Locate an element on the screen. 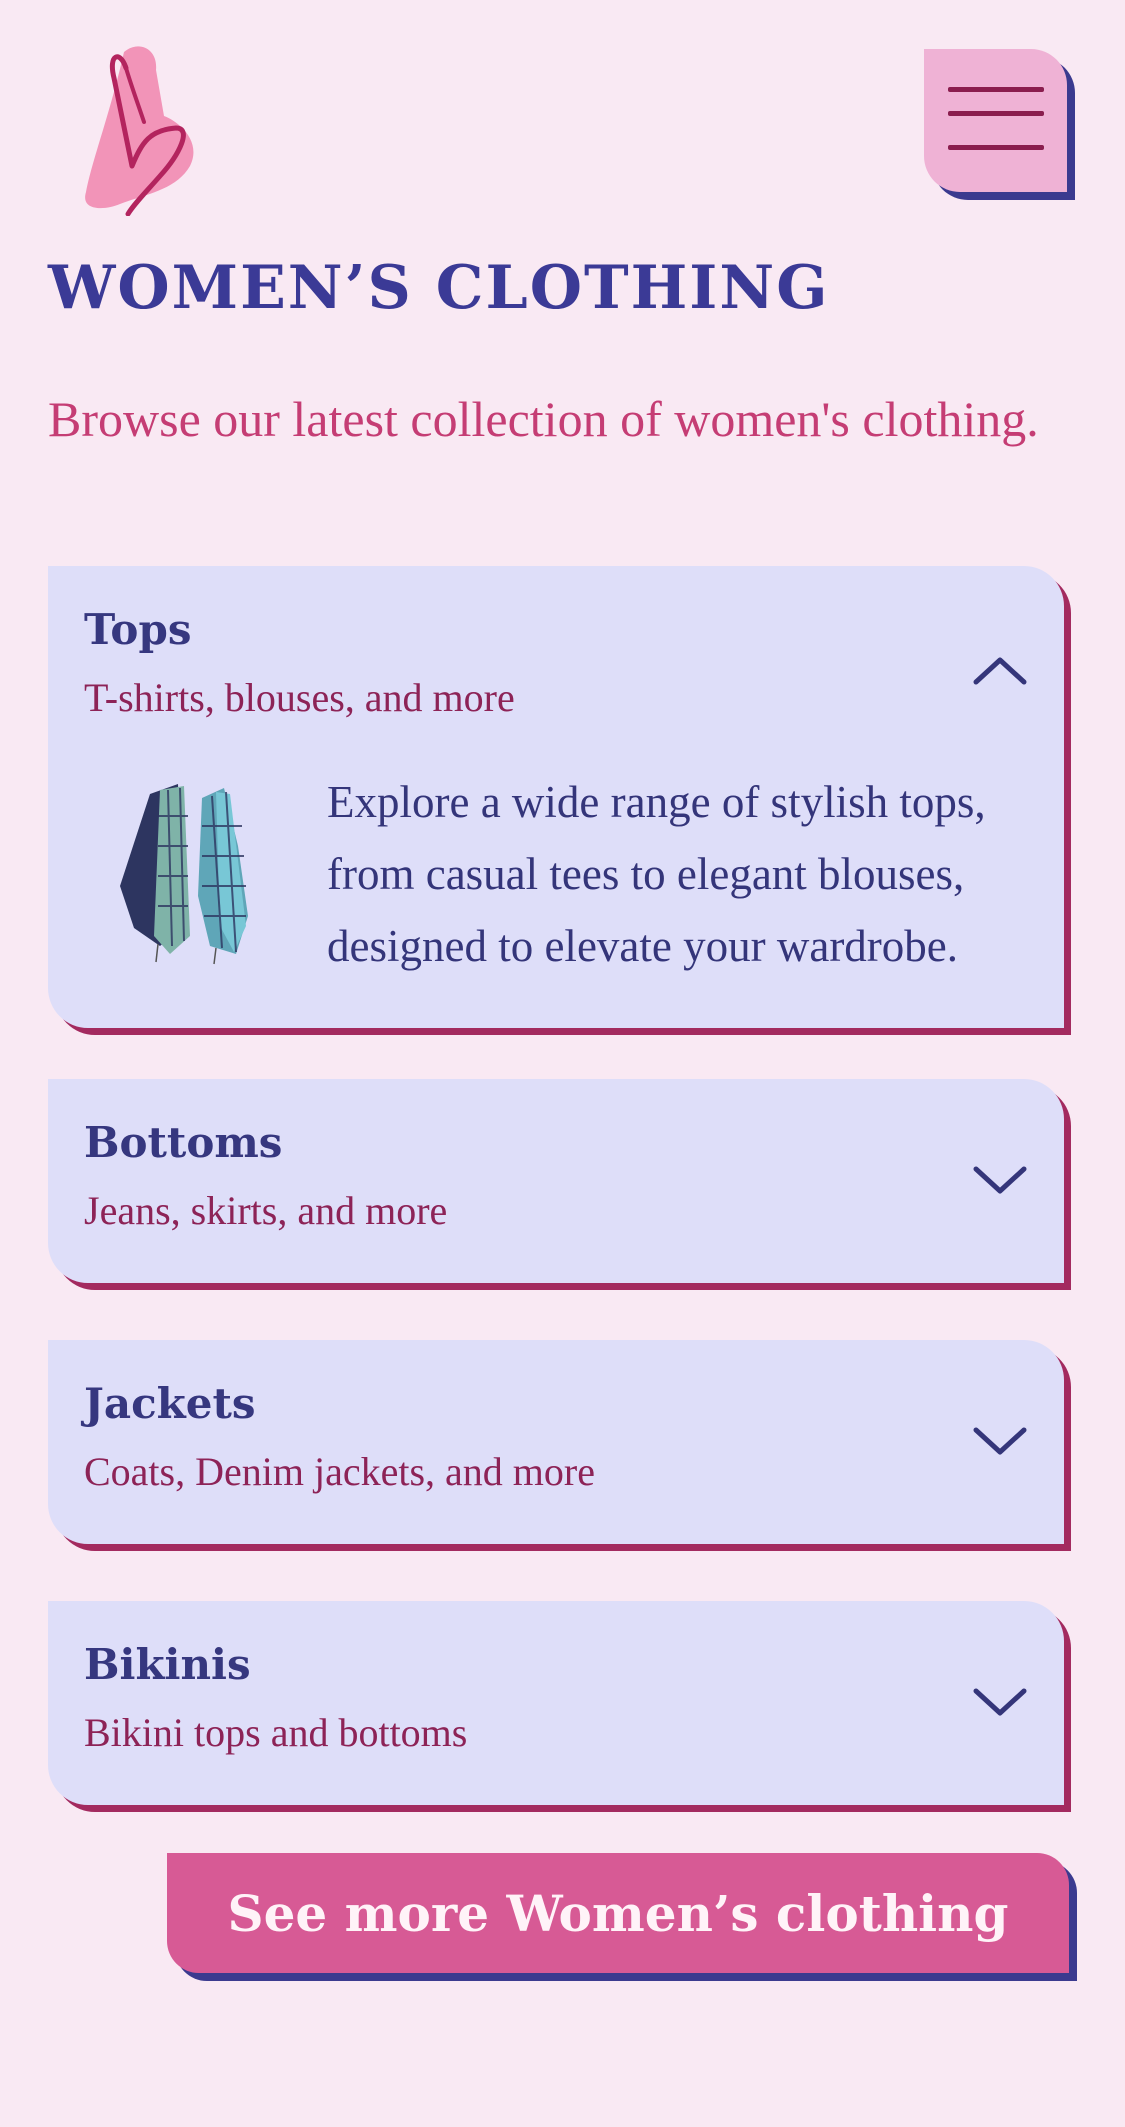 Image resolution: width=1125 pixels, height=2127 pixels. category-card-jackets: Jackets Coats, Denim jackets, and more is located at coordinates (556, 1442).